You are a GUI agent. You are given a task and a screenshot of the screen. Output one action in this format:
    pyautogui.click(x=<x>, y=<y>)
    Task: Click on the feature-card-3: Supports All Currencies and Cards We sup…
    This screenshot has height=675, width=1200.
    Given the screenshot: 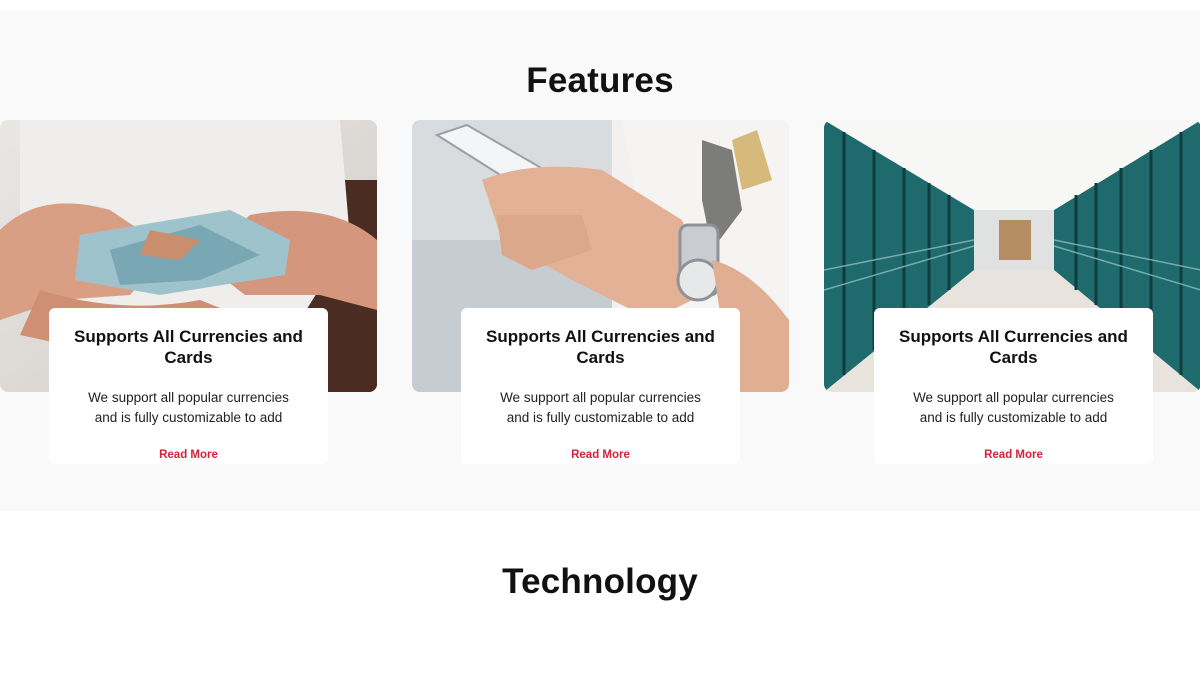 What is the action you would take?
    pyautogui.click(x=1013, y=386)
    